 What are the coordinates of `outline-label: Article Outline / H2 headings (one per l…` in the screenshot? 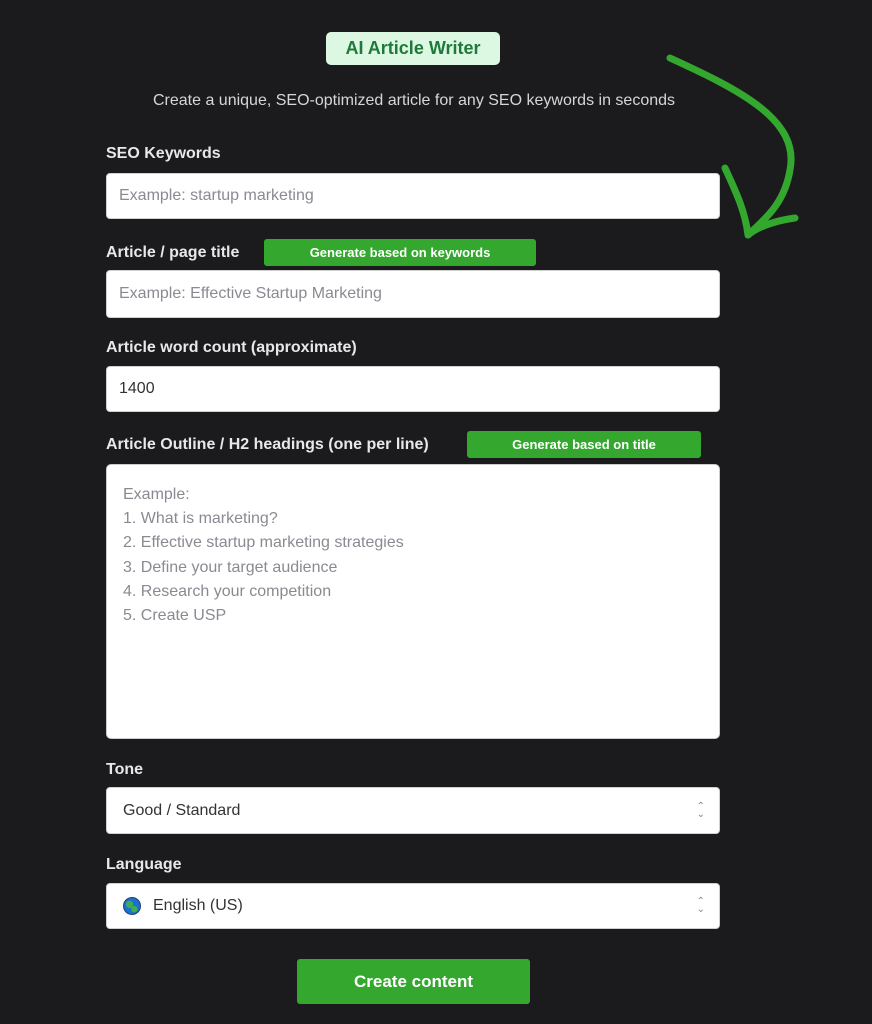 It's located at (267, 444).